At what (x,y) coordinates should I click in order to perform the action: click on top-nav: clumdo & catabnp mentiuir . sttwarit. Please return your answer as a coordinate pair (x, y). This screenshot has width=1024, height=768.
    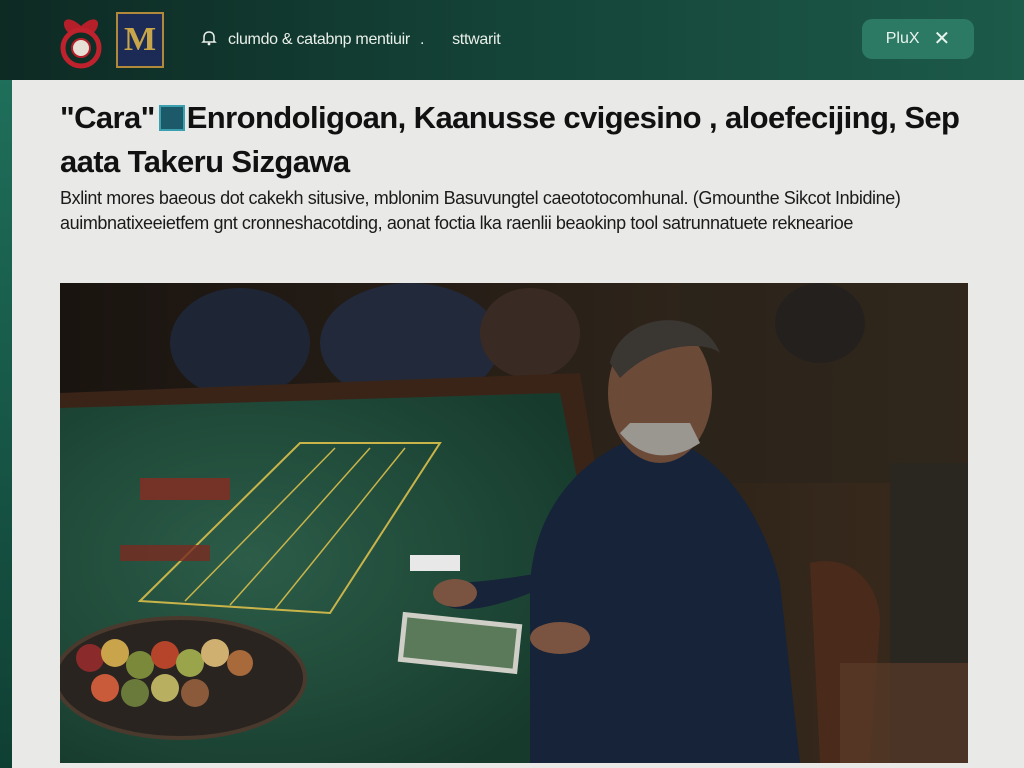
    Looking at the image, I should click on (350, 40).